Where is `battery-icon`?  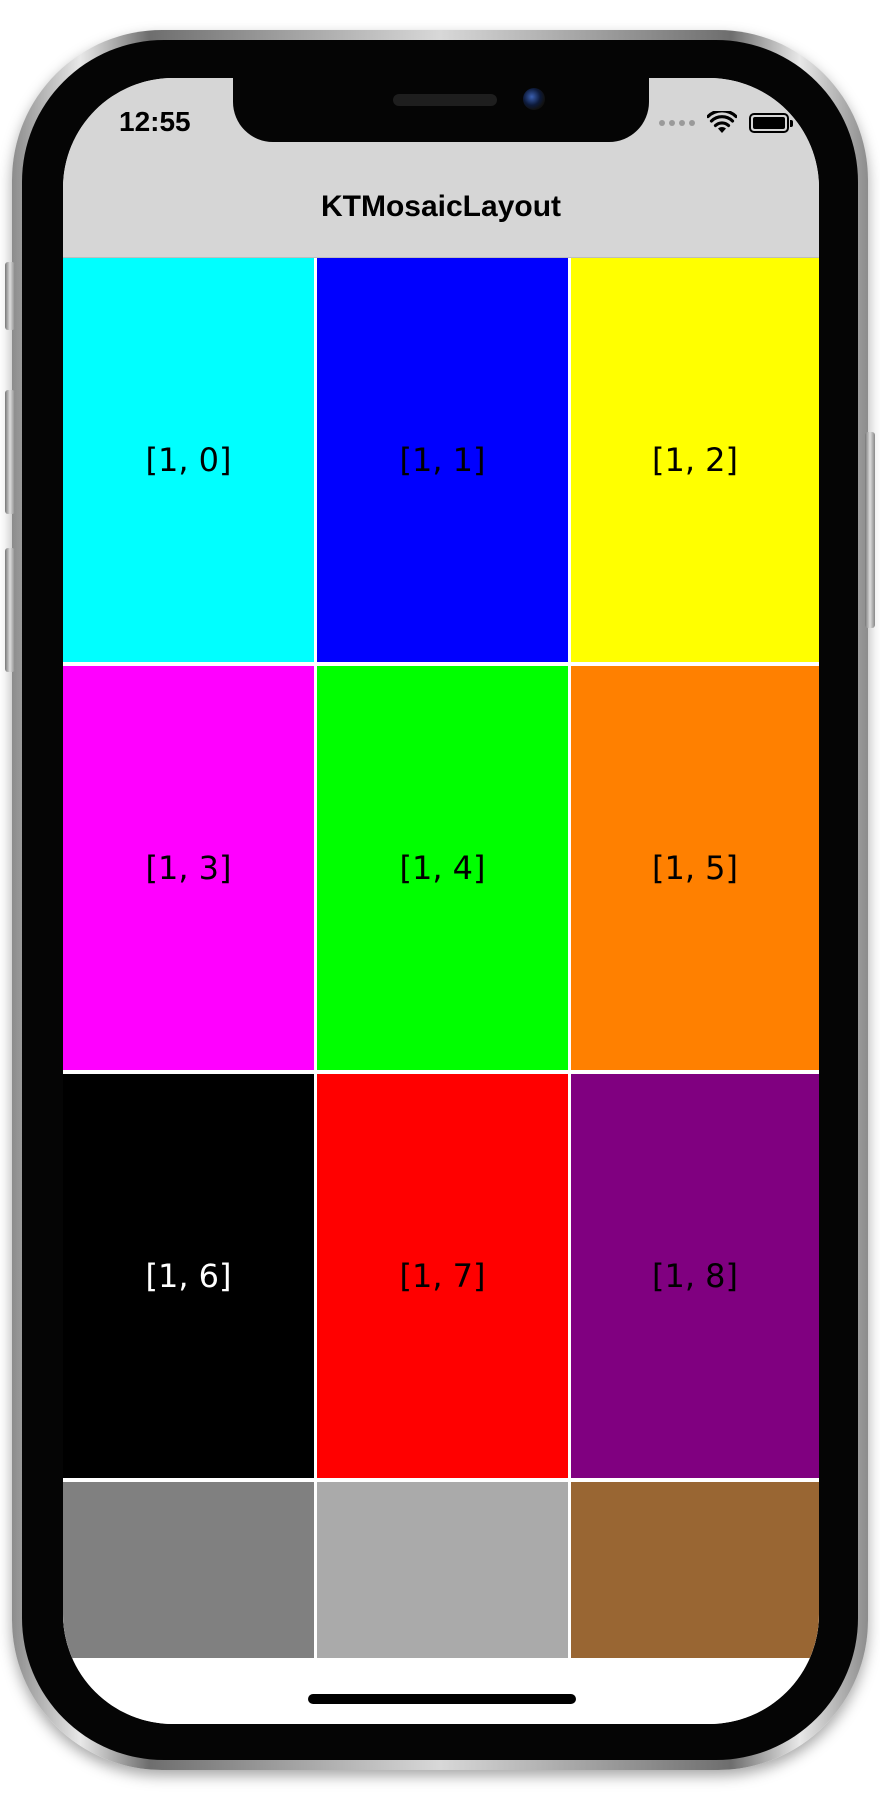 battery-icon is located at coordinates (771, 123).